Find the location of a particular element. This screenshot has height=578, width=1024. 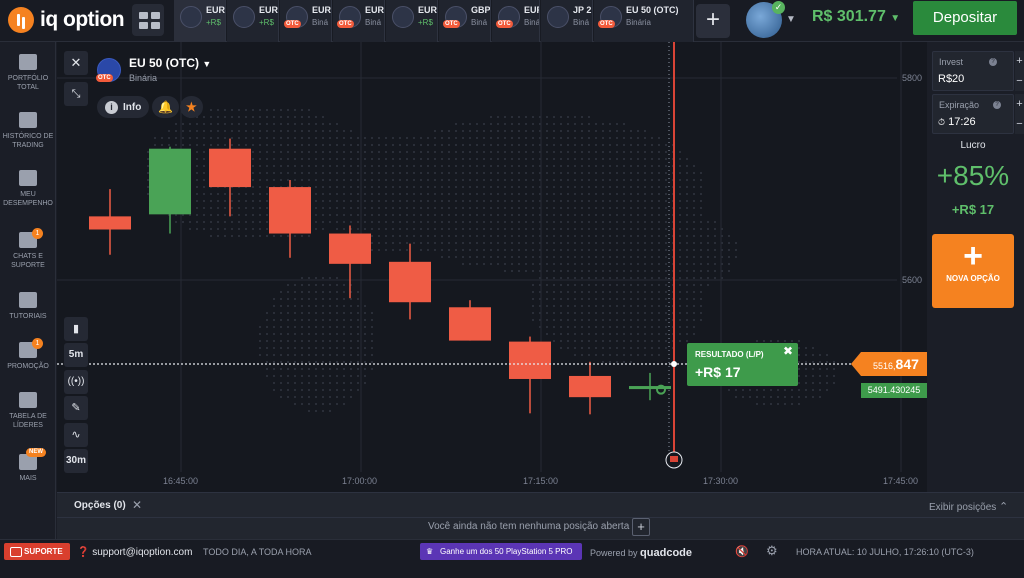

sidebar-item-chats: 1 CHATS E SUPORTE is located at coordinates (28, 249).